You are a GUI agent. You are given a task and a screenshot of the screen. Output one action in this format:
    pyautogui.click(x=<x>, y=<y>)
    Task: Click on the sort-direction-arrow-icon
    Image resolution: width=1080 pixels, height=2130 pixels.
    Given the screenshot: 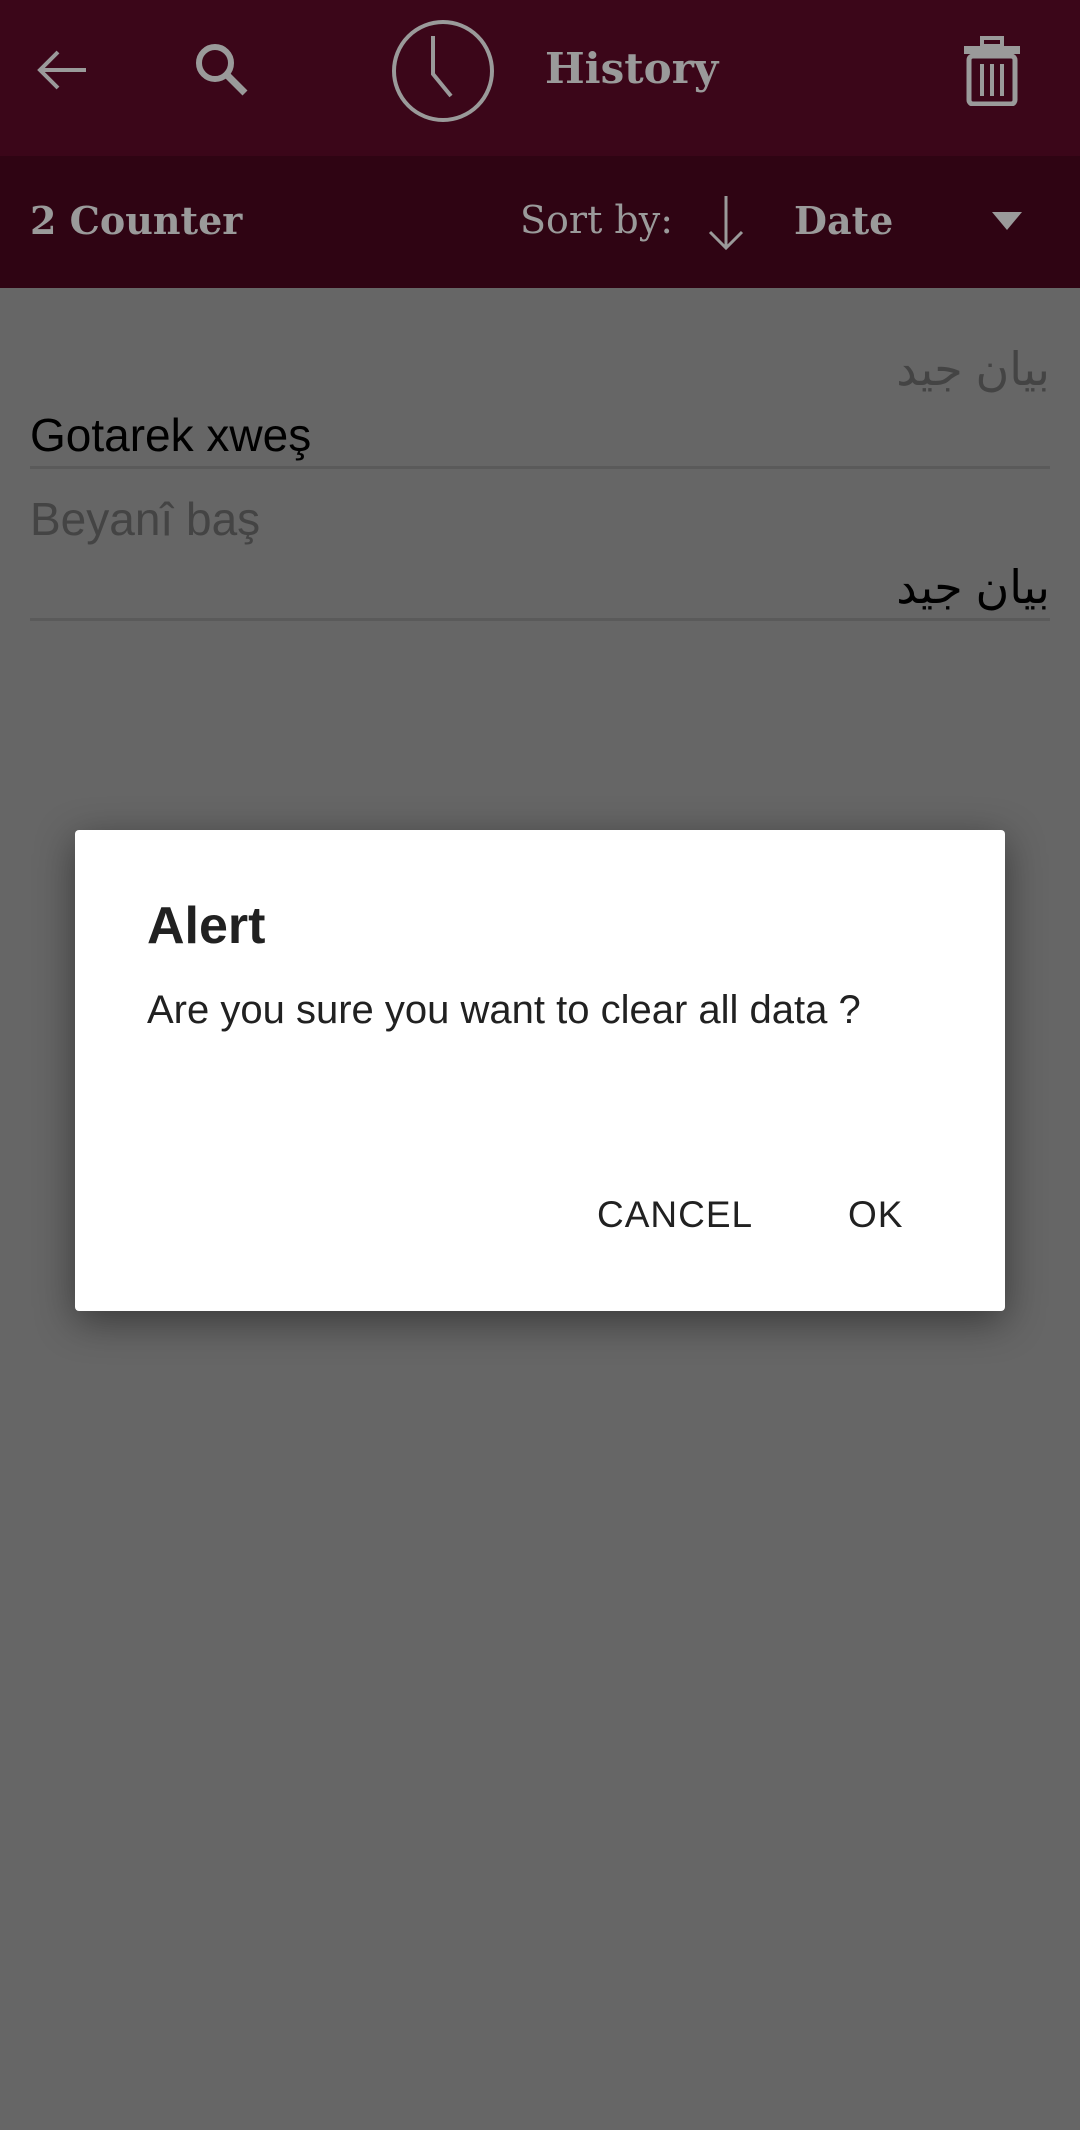 What is the action you would take?
    pyautogui.click(x=726, y=223)
    